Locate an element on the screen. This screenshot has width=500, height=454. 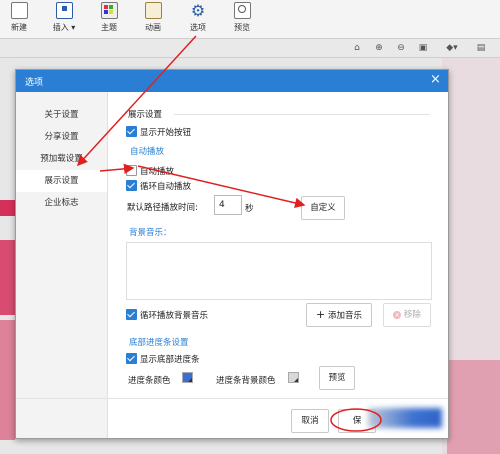
toolbar-theme-button: 主题 is located at coordinates (109, 17).